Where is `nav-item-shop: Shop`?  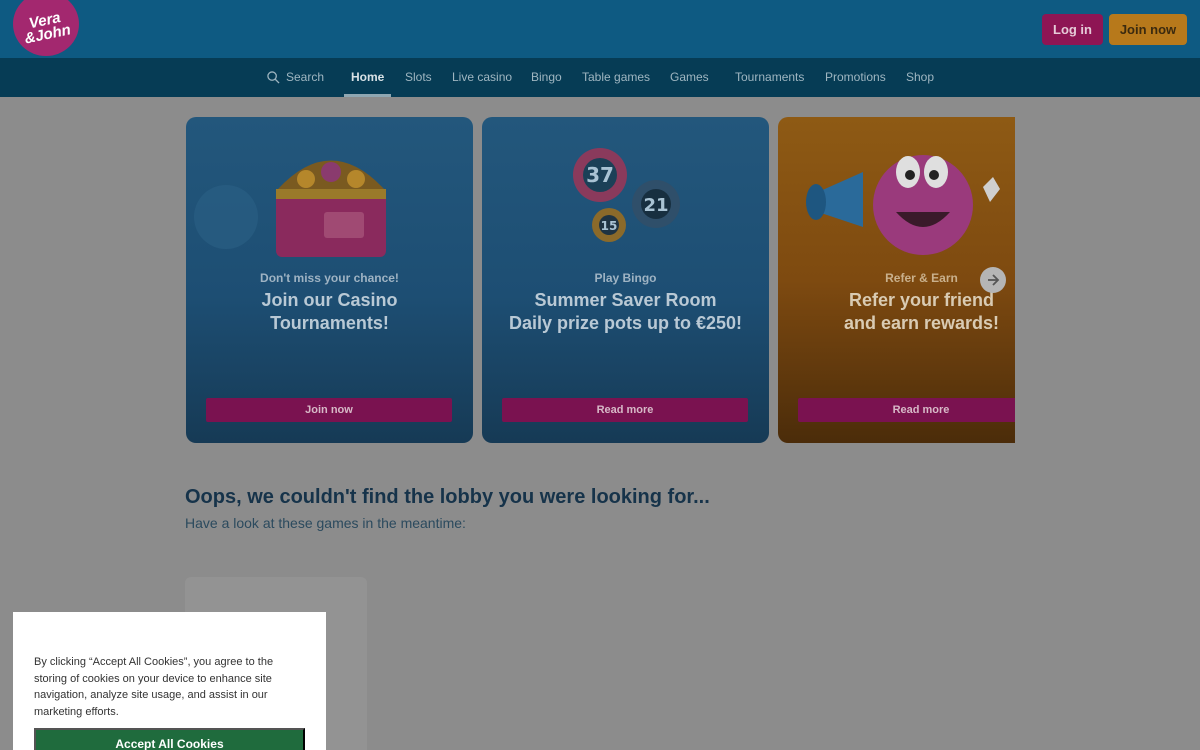
nav-item-shop: Shop is located at coordinates (920, 77).